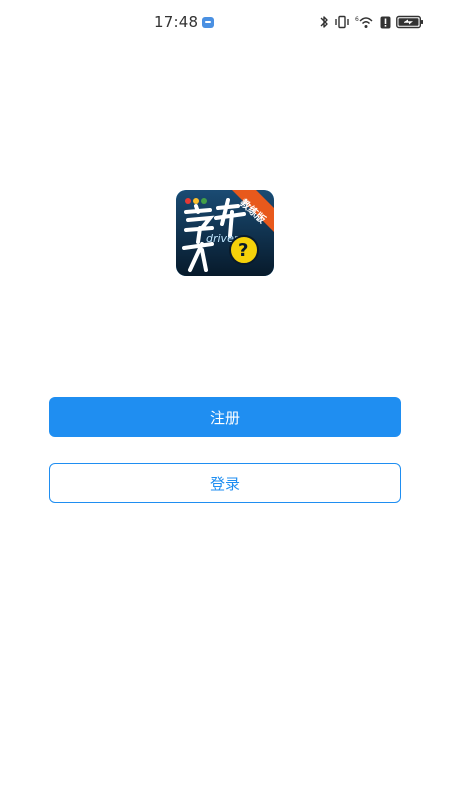 The width and height of the screenshot is (450, 800). Describe the element at coordinates (357, 19) in the screenshot. I see `svg-text: 6` at that location.